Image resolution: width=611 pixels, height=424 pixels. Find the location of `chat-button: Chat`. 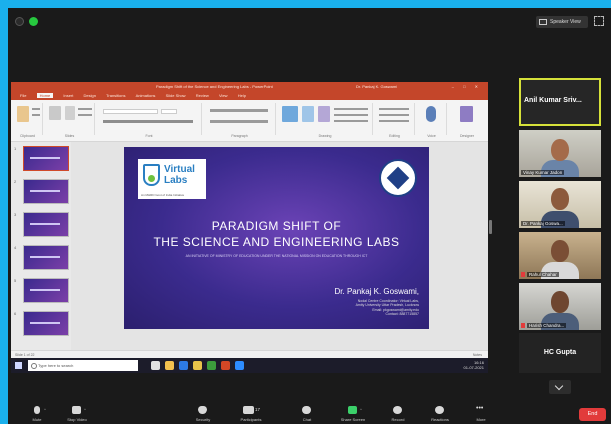

chat-button: Chat is located at coordinates (307, 414).